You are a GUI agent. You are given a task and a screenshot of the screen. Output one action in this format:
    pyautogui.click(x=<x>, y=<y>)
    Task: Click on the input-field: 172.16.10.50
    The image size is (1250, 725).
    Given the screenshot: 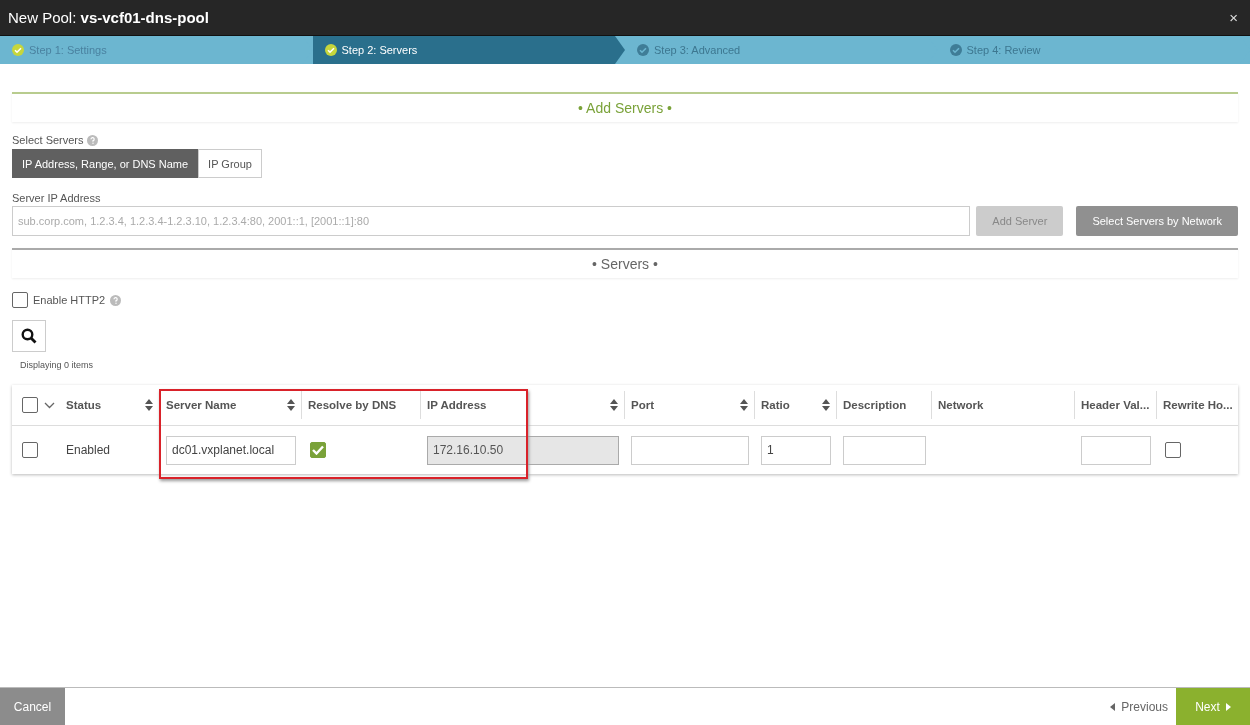 What is the action you would take?
    pyautogui.click(x=523, y=450)
    